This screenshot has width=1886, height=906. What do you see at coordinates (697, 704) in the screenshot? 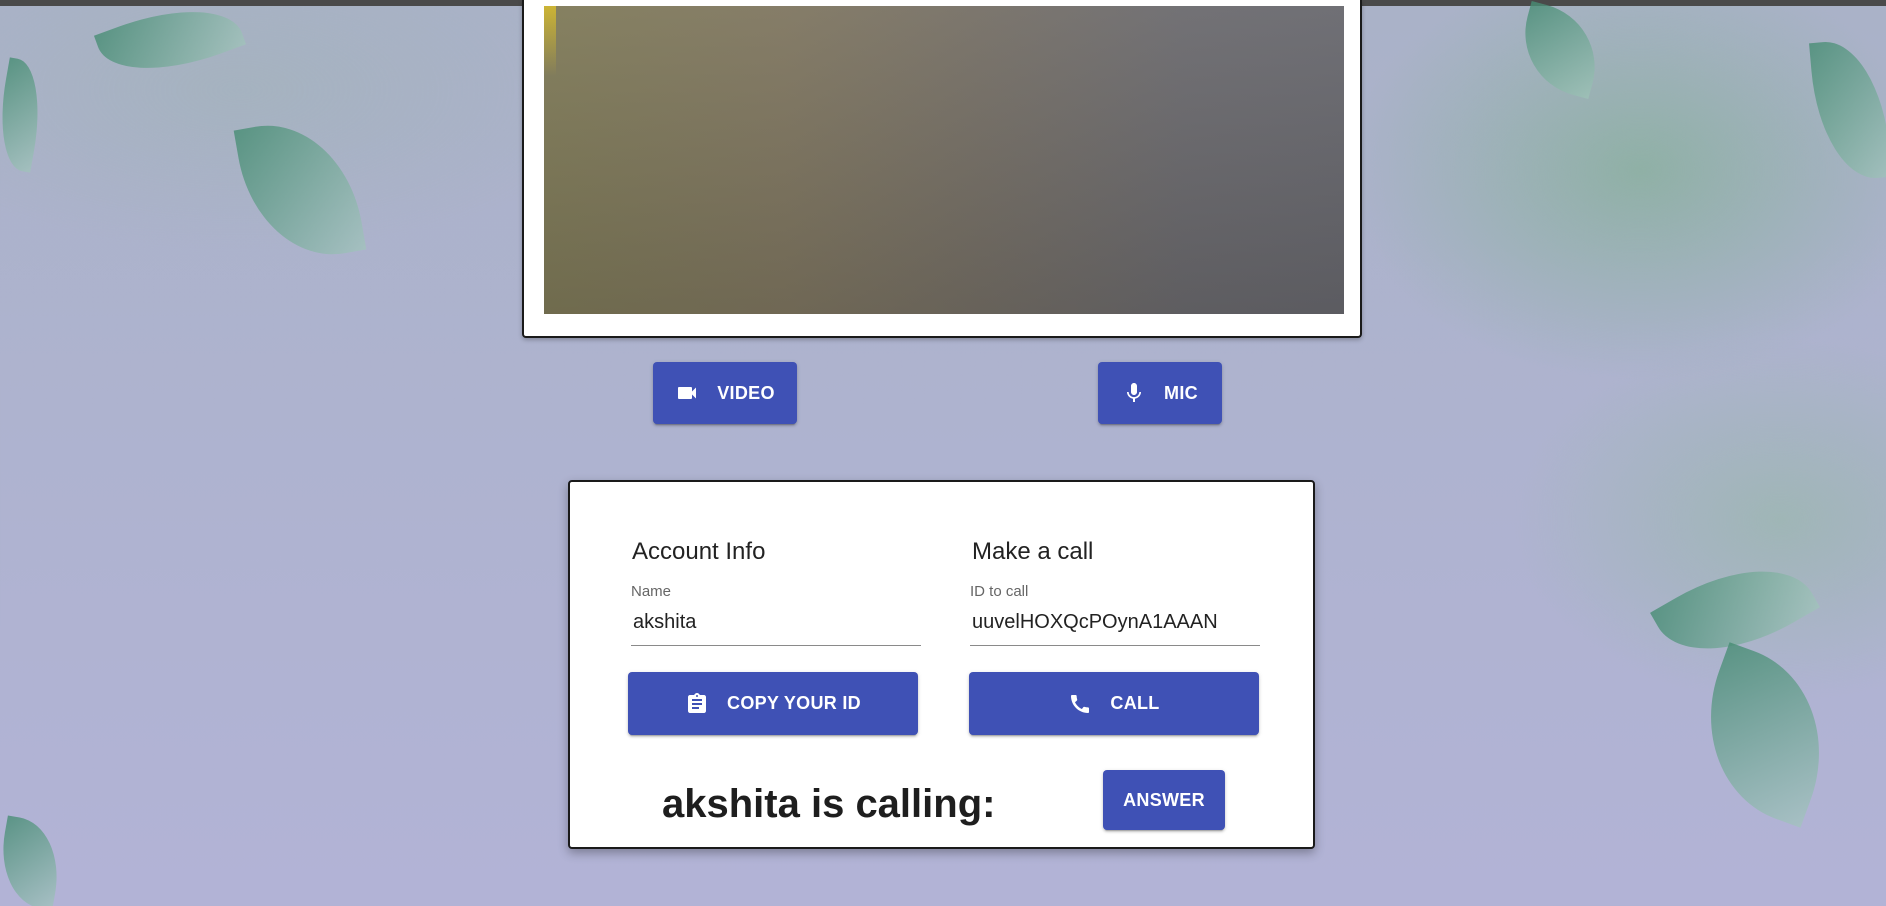
I see `clipboard-icon` at bounding box center [697, 704].